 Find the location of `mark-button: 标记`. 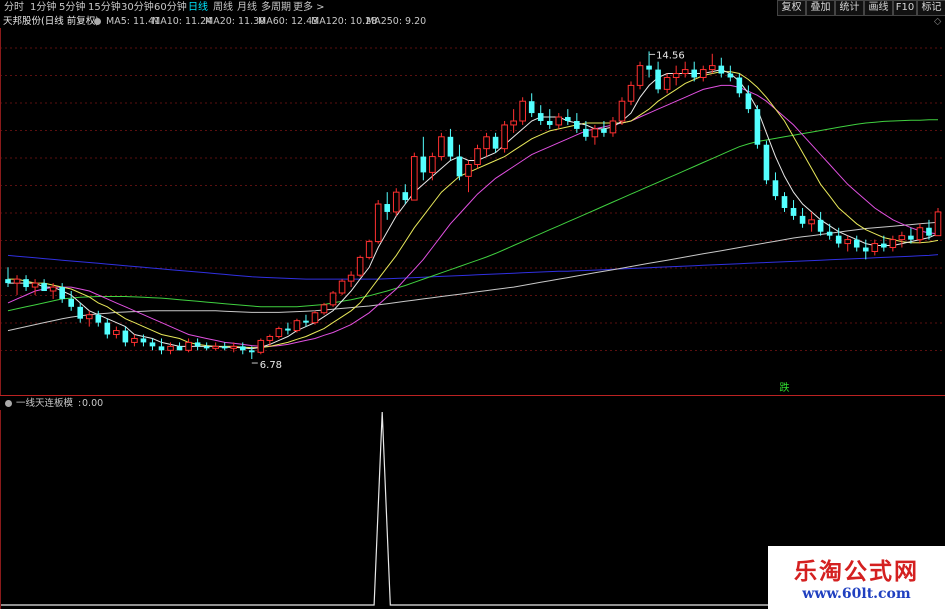

mark-button: 标记 is located at coordinates (931, 8).